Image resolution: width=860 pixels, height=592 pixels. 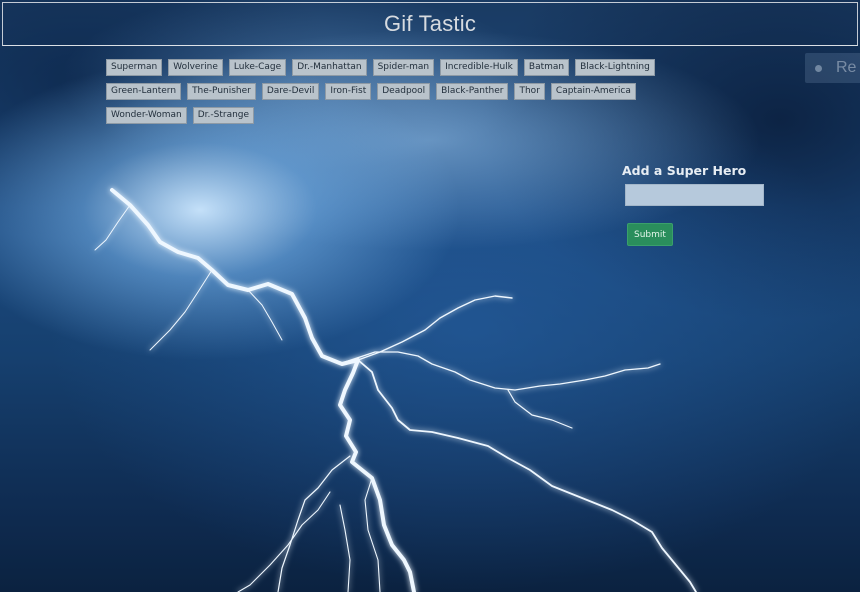 I want to click on hero-button-iron-fist: Iron-Fist, so click(x=348, y=91).